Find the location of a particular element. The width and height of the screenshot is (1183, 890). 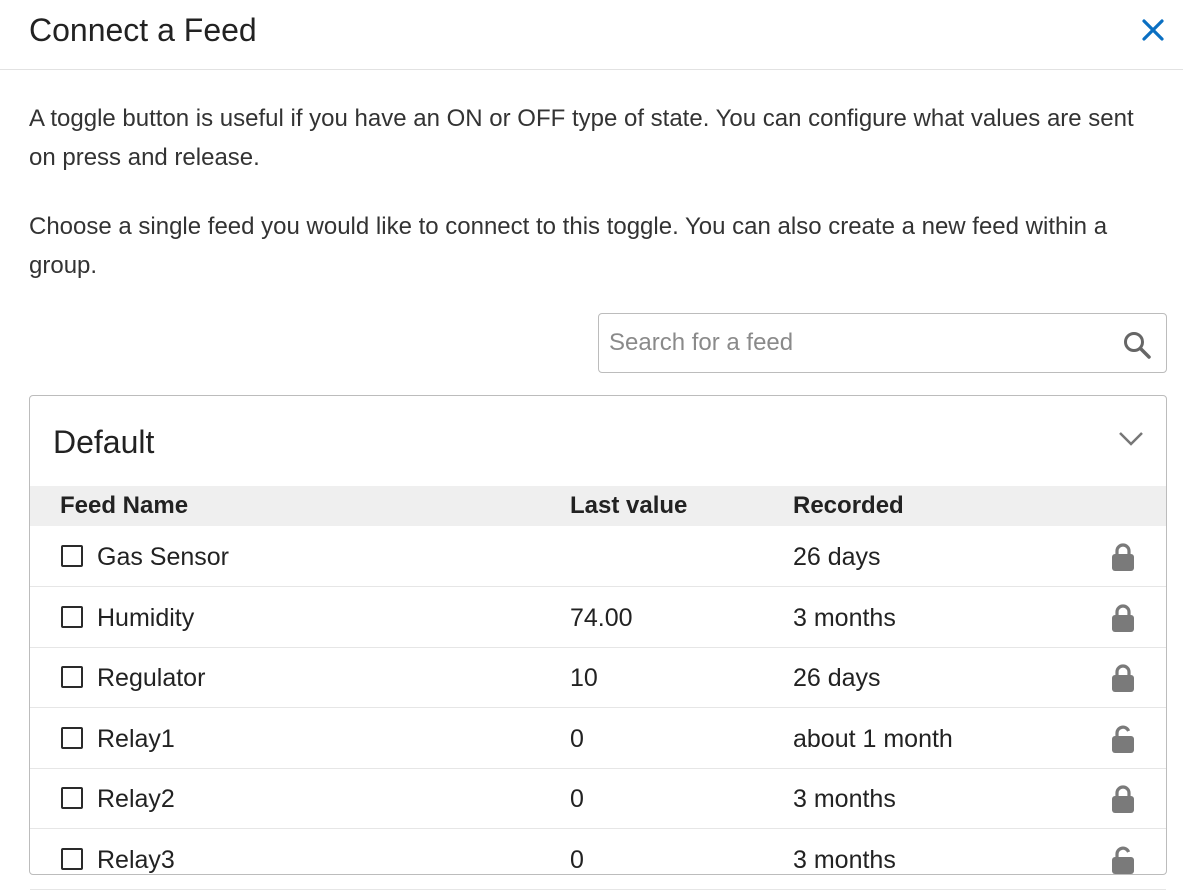

feed-recorded: about 1 month is located at coordinates (873, 738).